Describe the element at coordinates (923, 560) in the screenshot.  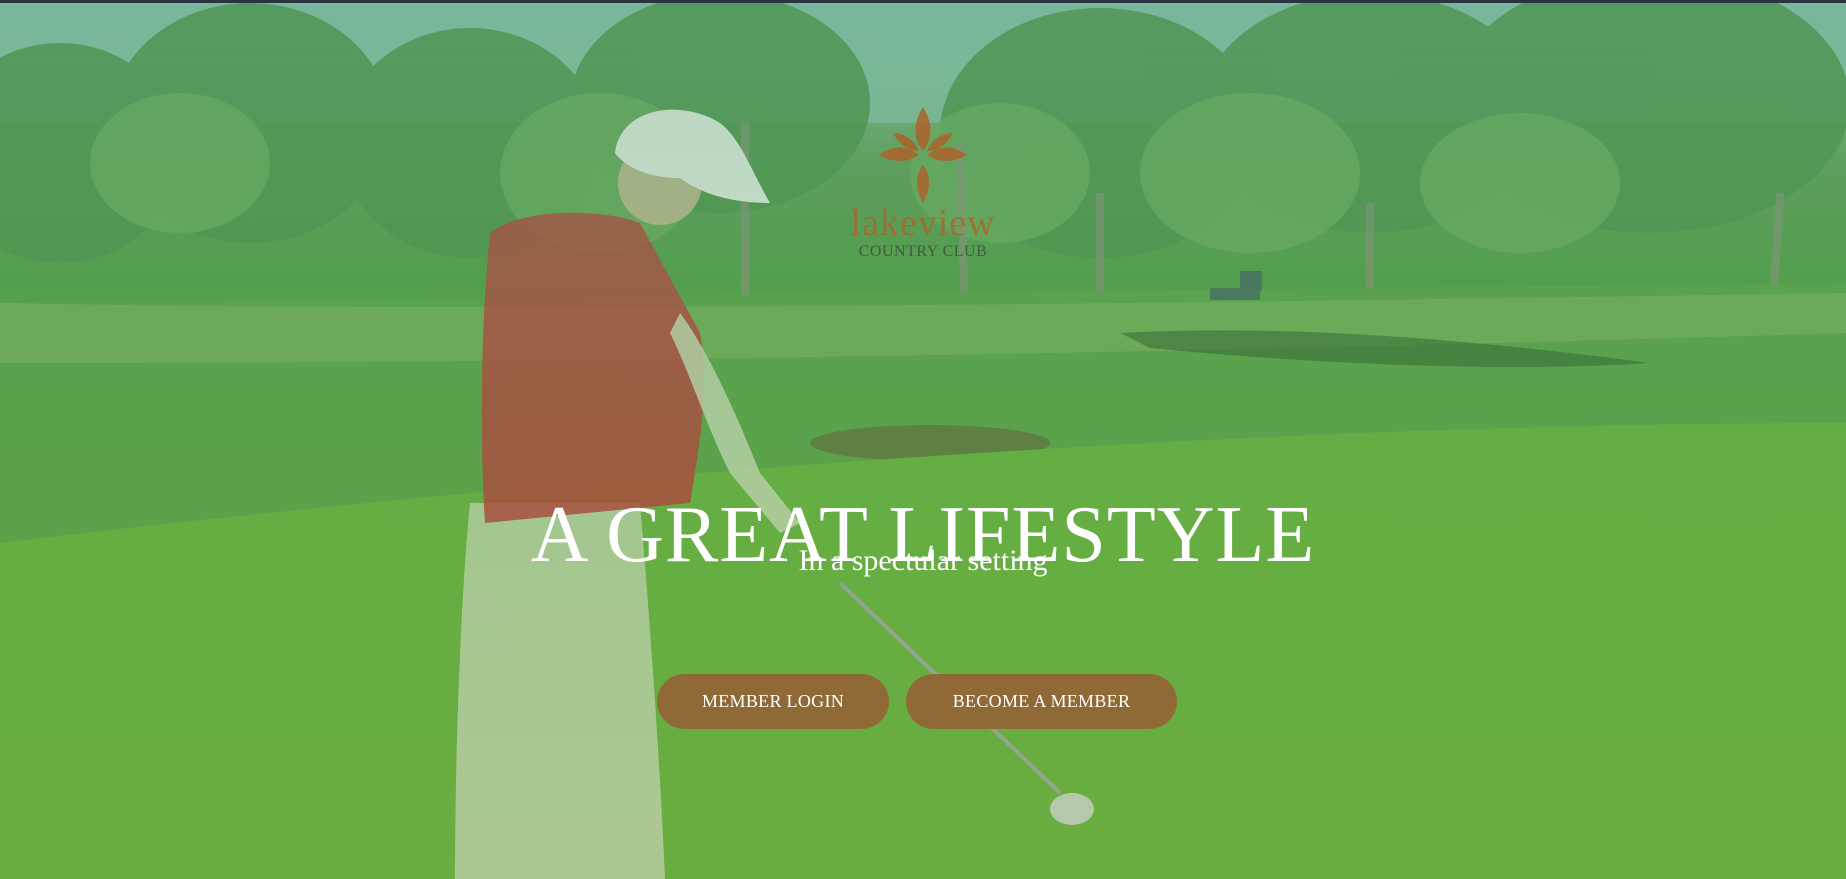
I see `hero-subtitle: In a spectular setting` at that location.